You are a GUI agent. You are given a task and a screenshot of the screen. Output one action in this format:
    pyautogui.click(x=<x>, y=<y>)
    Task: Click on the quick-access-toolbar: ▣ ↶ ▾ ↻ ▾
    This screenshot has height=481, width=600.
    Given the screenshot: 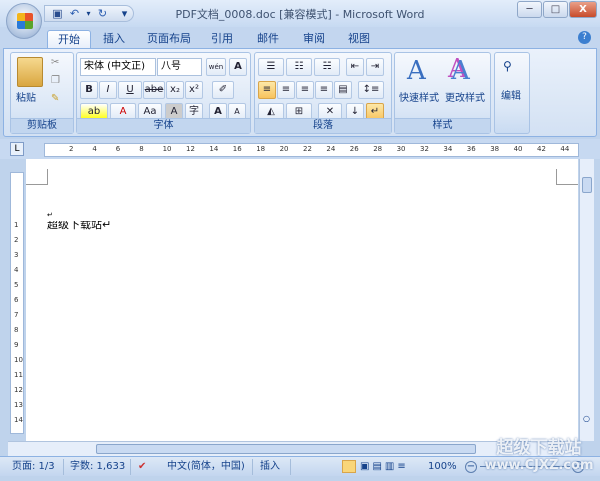 What is the action you would take?
    pyautogui.click(x=89, y=13)
    